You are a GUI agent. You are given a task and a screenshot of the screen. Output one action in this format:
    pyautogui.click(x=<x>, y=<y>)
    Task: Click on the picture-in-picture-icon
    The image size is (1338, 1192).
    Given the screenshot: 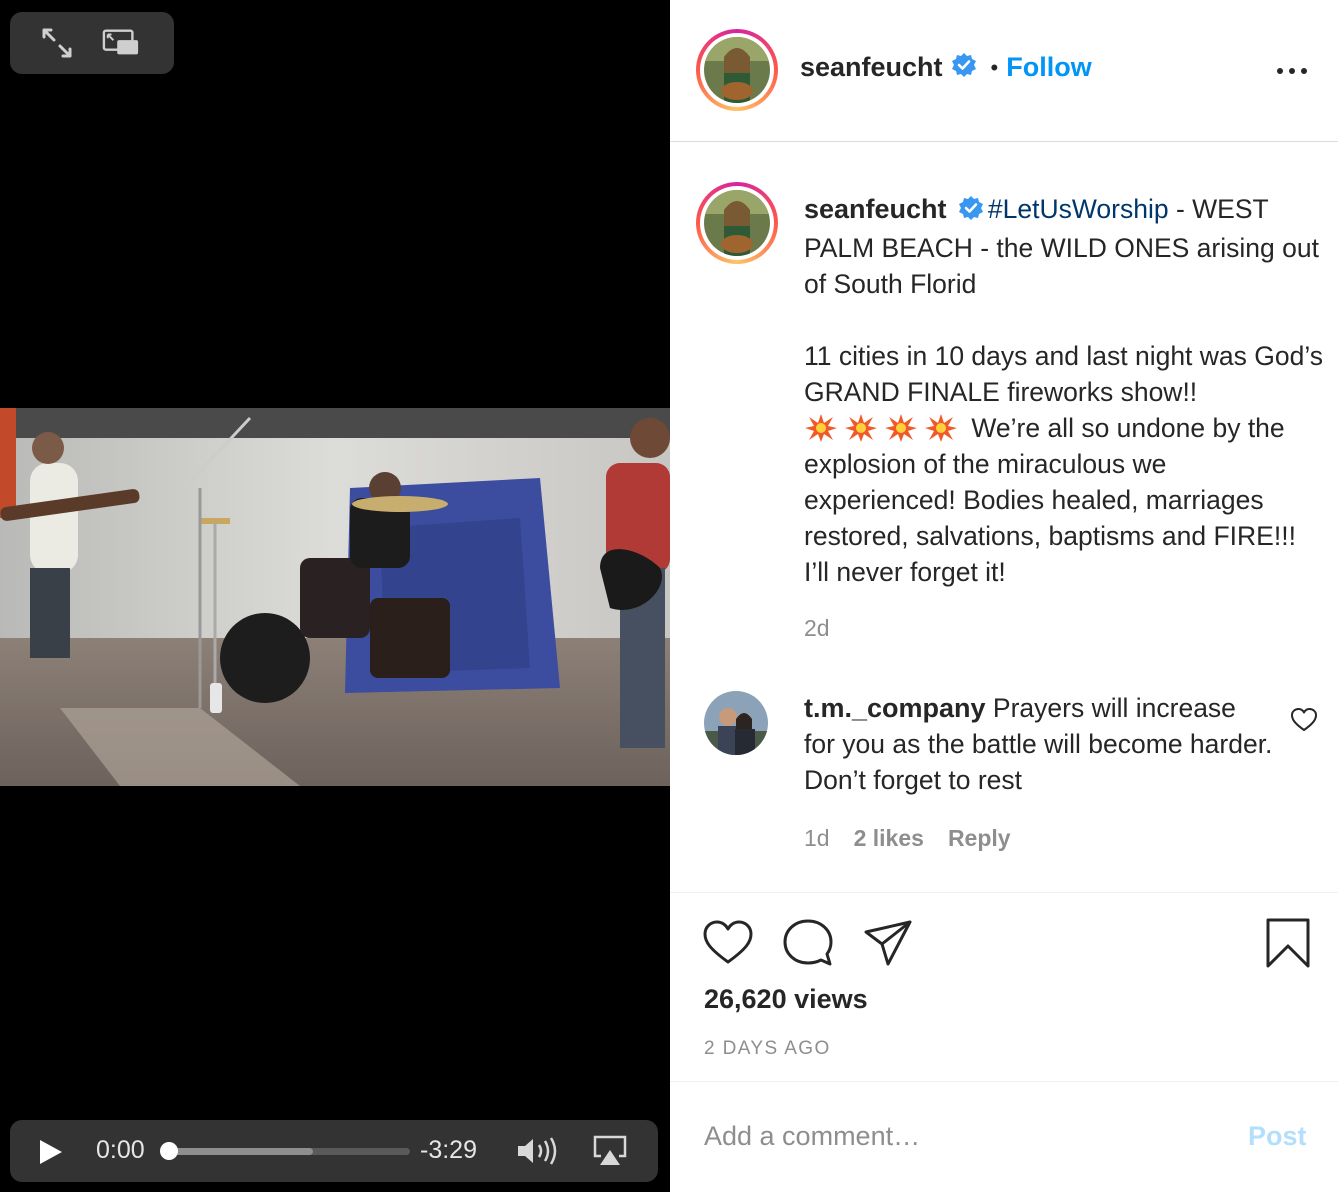 What is the action you would take?
    pyautogui.click(x=121, y=43)
    